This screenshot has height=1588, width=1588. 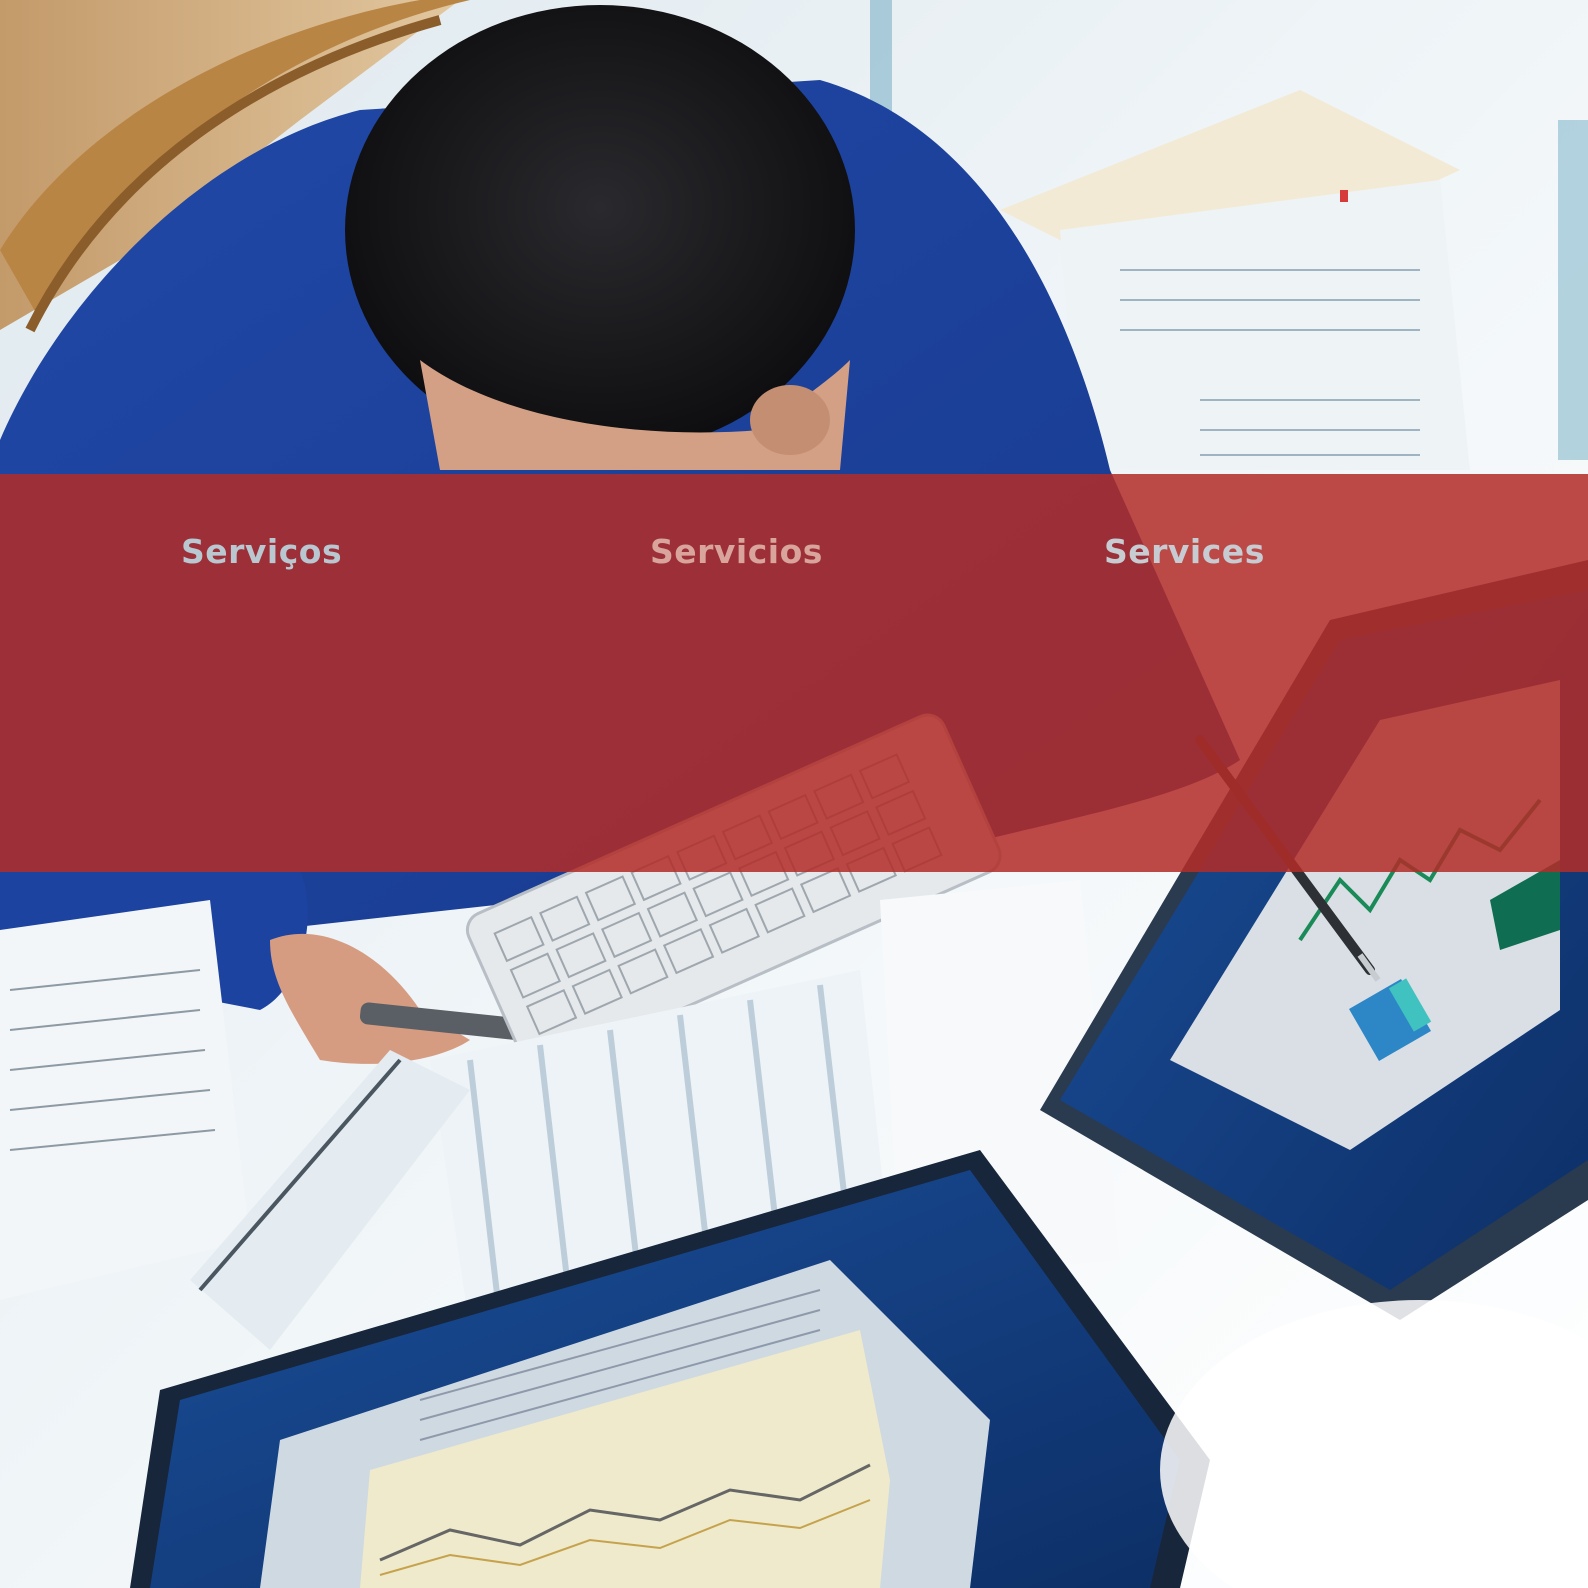 I want to click on services-link-spanish: Servicios, so click(x=736, y=552).